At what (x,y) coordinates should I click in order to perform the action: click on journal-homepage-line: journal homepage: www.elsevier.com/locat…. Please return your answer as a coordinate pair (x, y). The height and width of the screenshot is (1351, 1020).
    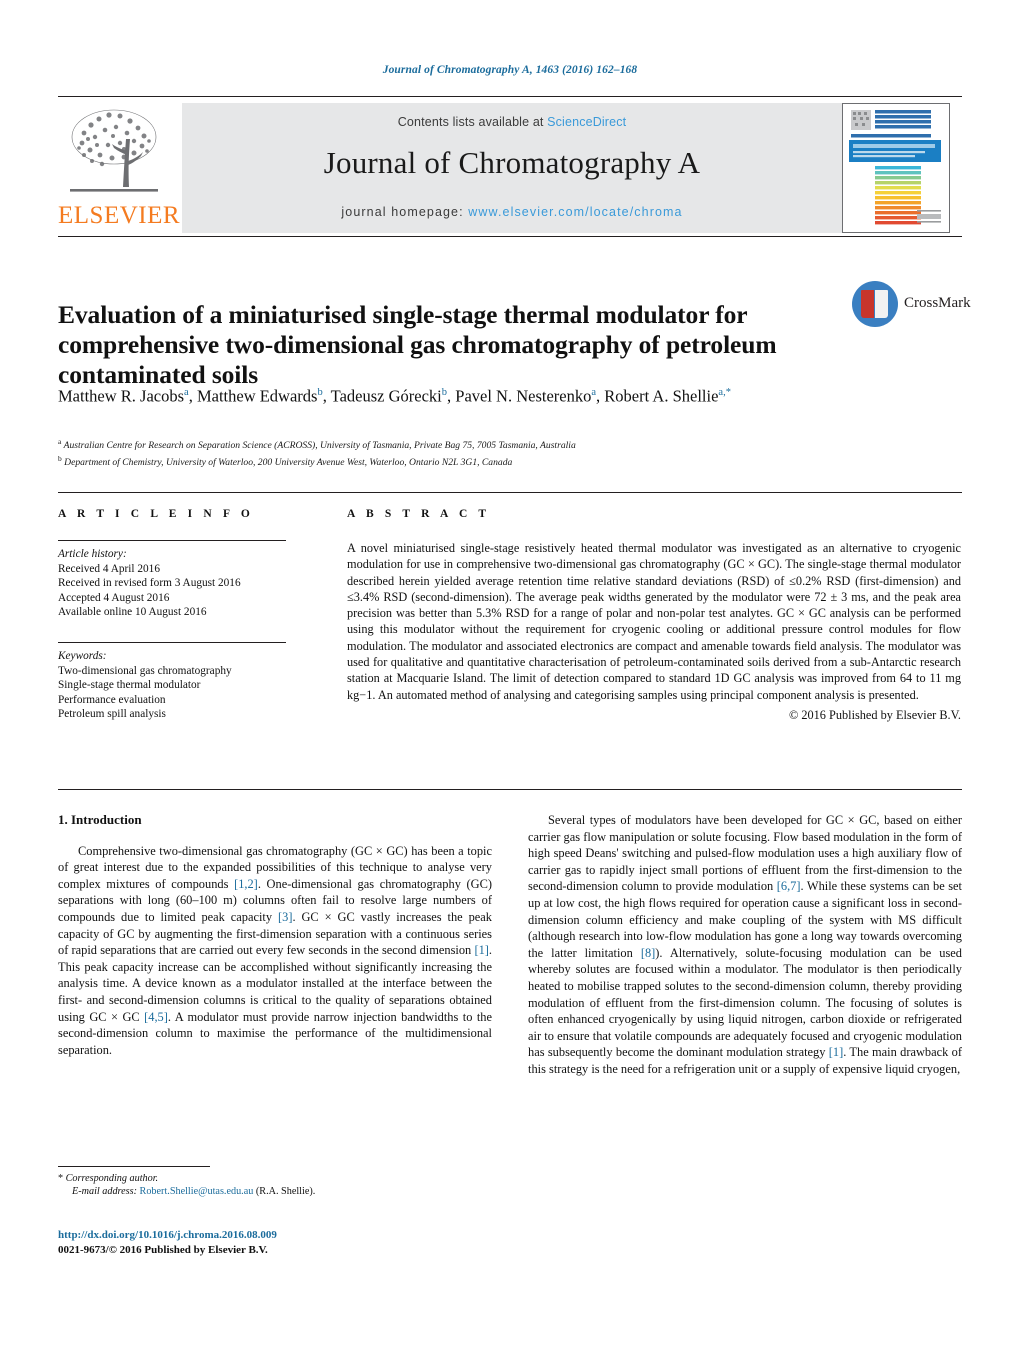
    Looking at the image, I should click on (512, 212).